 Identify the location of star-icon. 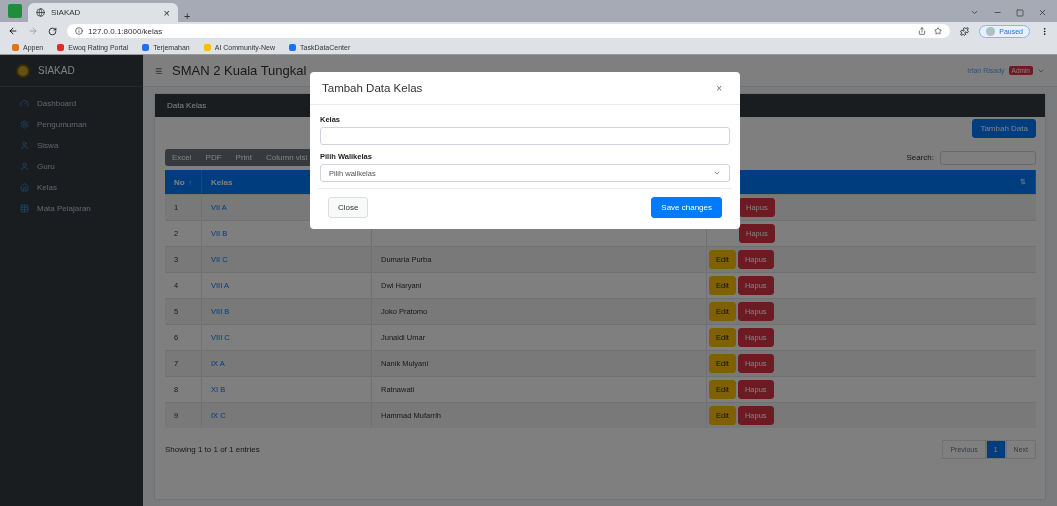
(938, 31).